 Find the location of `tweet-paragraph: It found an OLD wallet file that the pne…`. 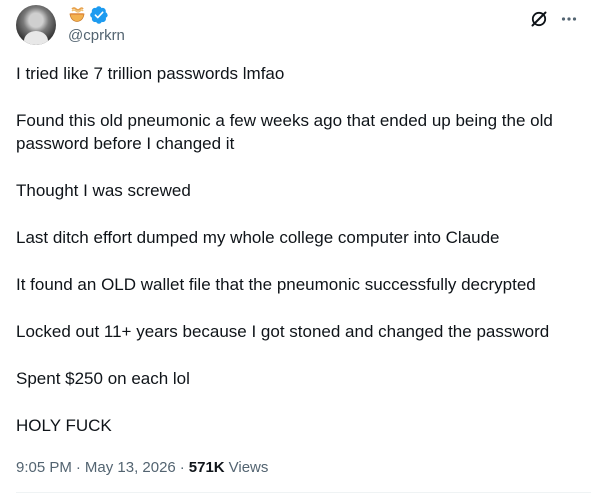

tweet-paragraph: It found an OLD wallet file that the pne… is located at coordinates (276, 284).